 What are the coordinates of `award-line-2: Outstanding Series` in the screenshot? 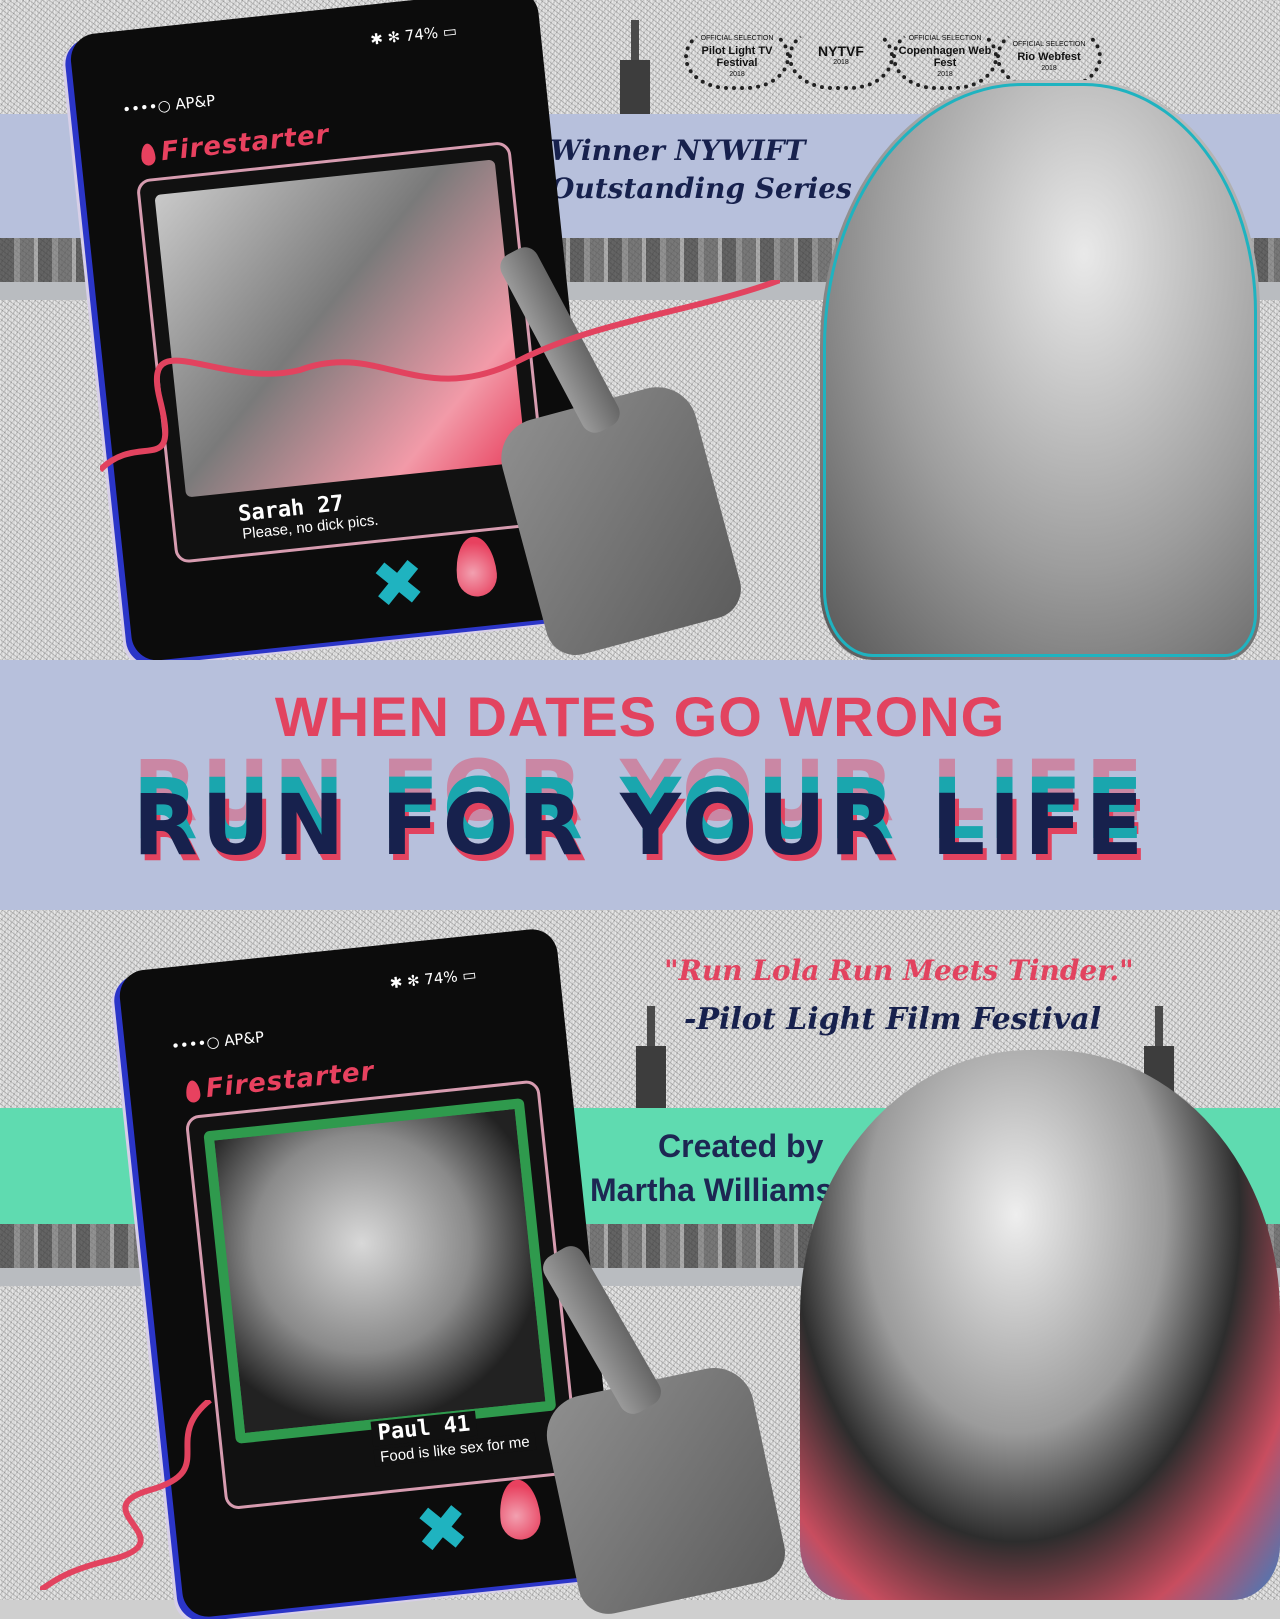 It's located at (701, 188).